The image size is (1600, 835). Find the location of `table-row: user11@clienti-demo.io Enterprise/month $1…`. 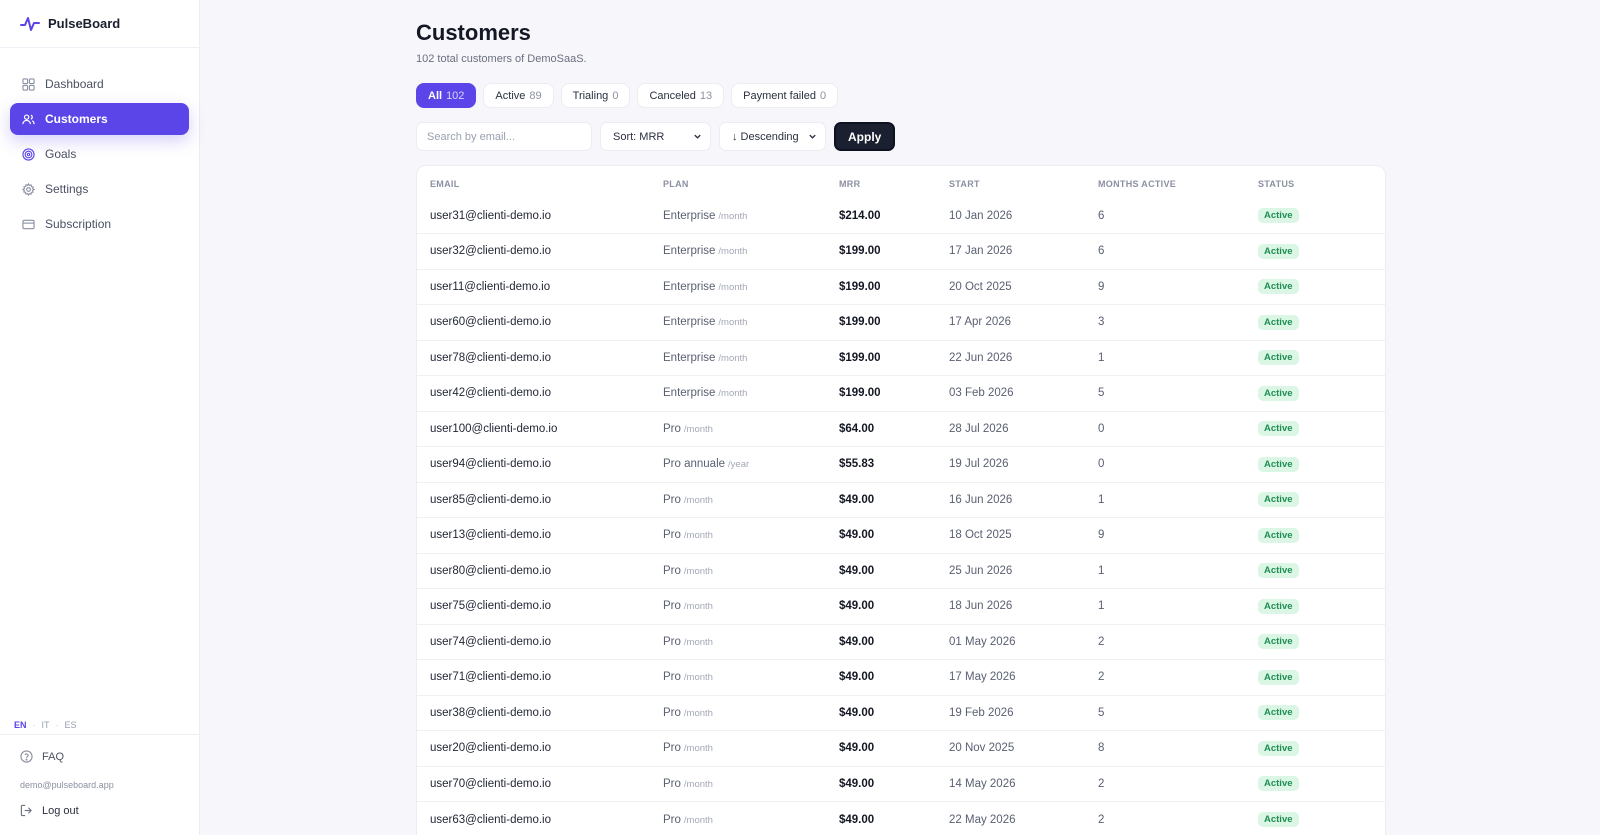

table-row: user11@clienti-demo.io Enterprise/month $1… is located at coordinates (901, 286).